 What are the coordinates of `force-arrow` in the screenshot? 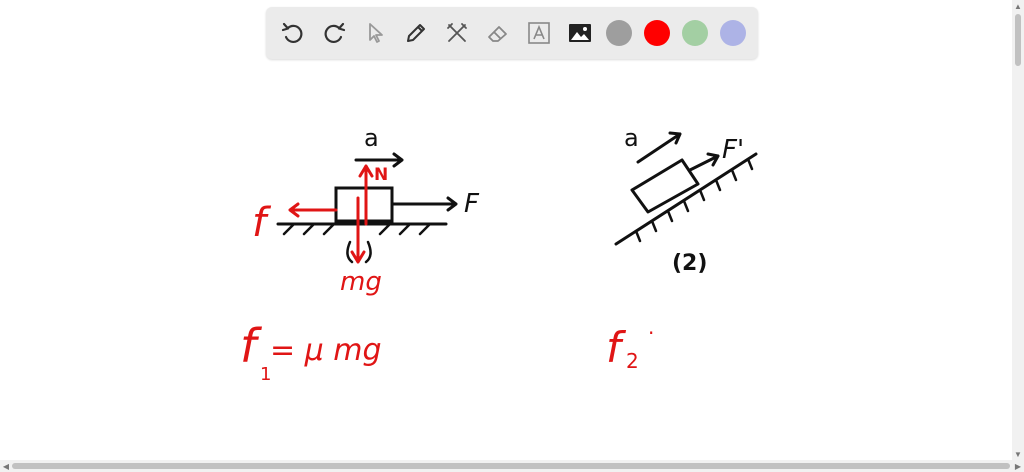 It's located at (424, 204).